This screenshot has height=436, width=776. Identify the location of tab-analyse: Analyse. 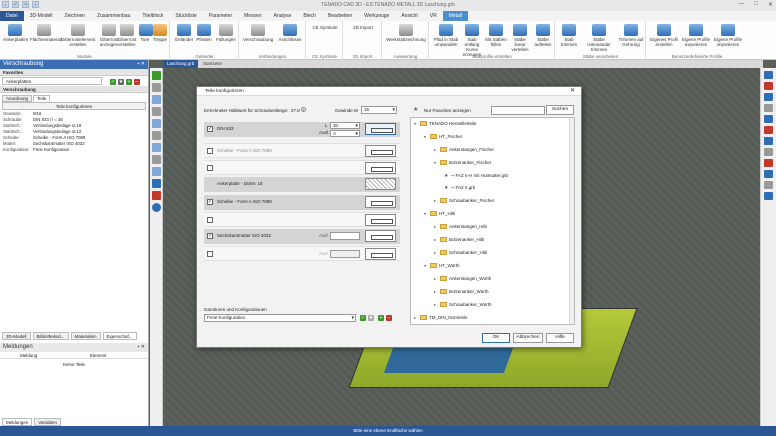
(283, 16).